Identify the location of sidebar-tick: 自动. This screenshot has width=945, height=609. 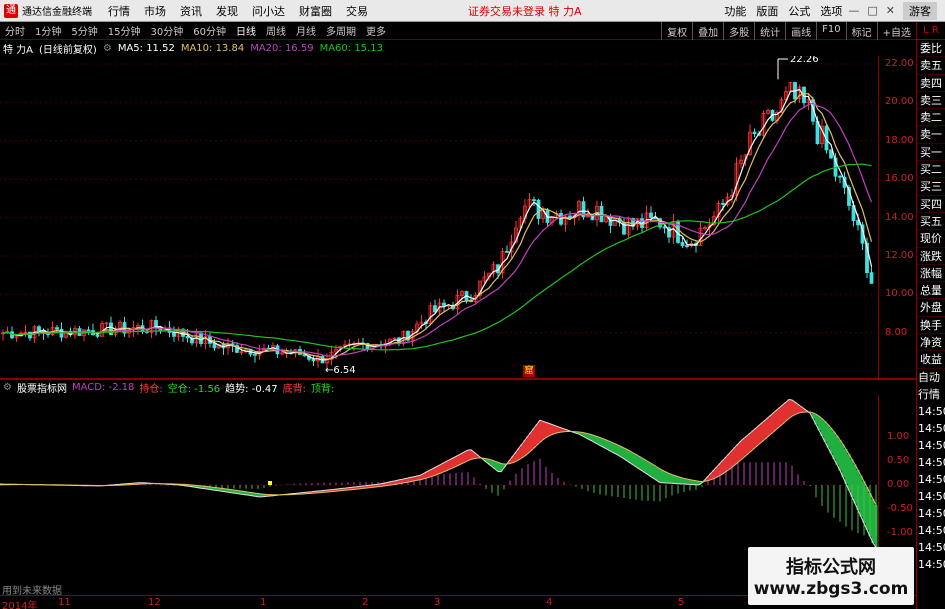
(929, 377).